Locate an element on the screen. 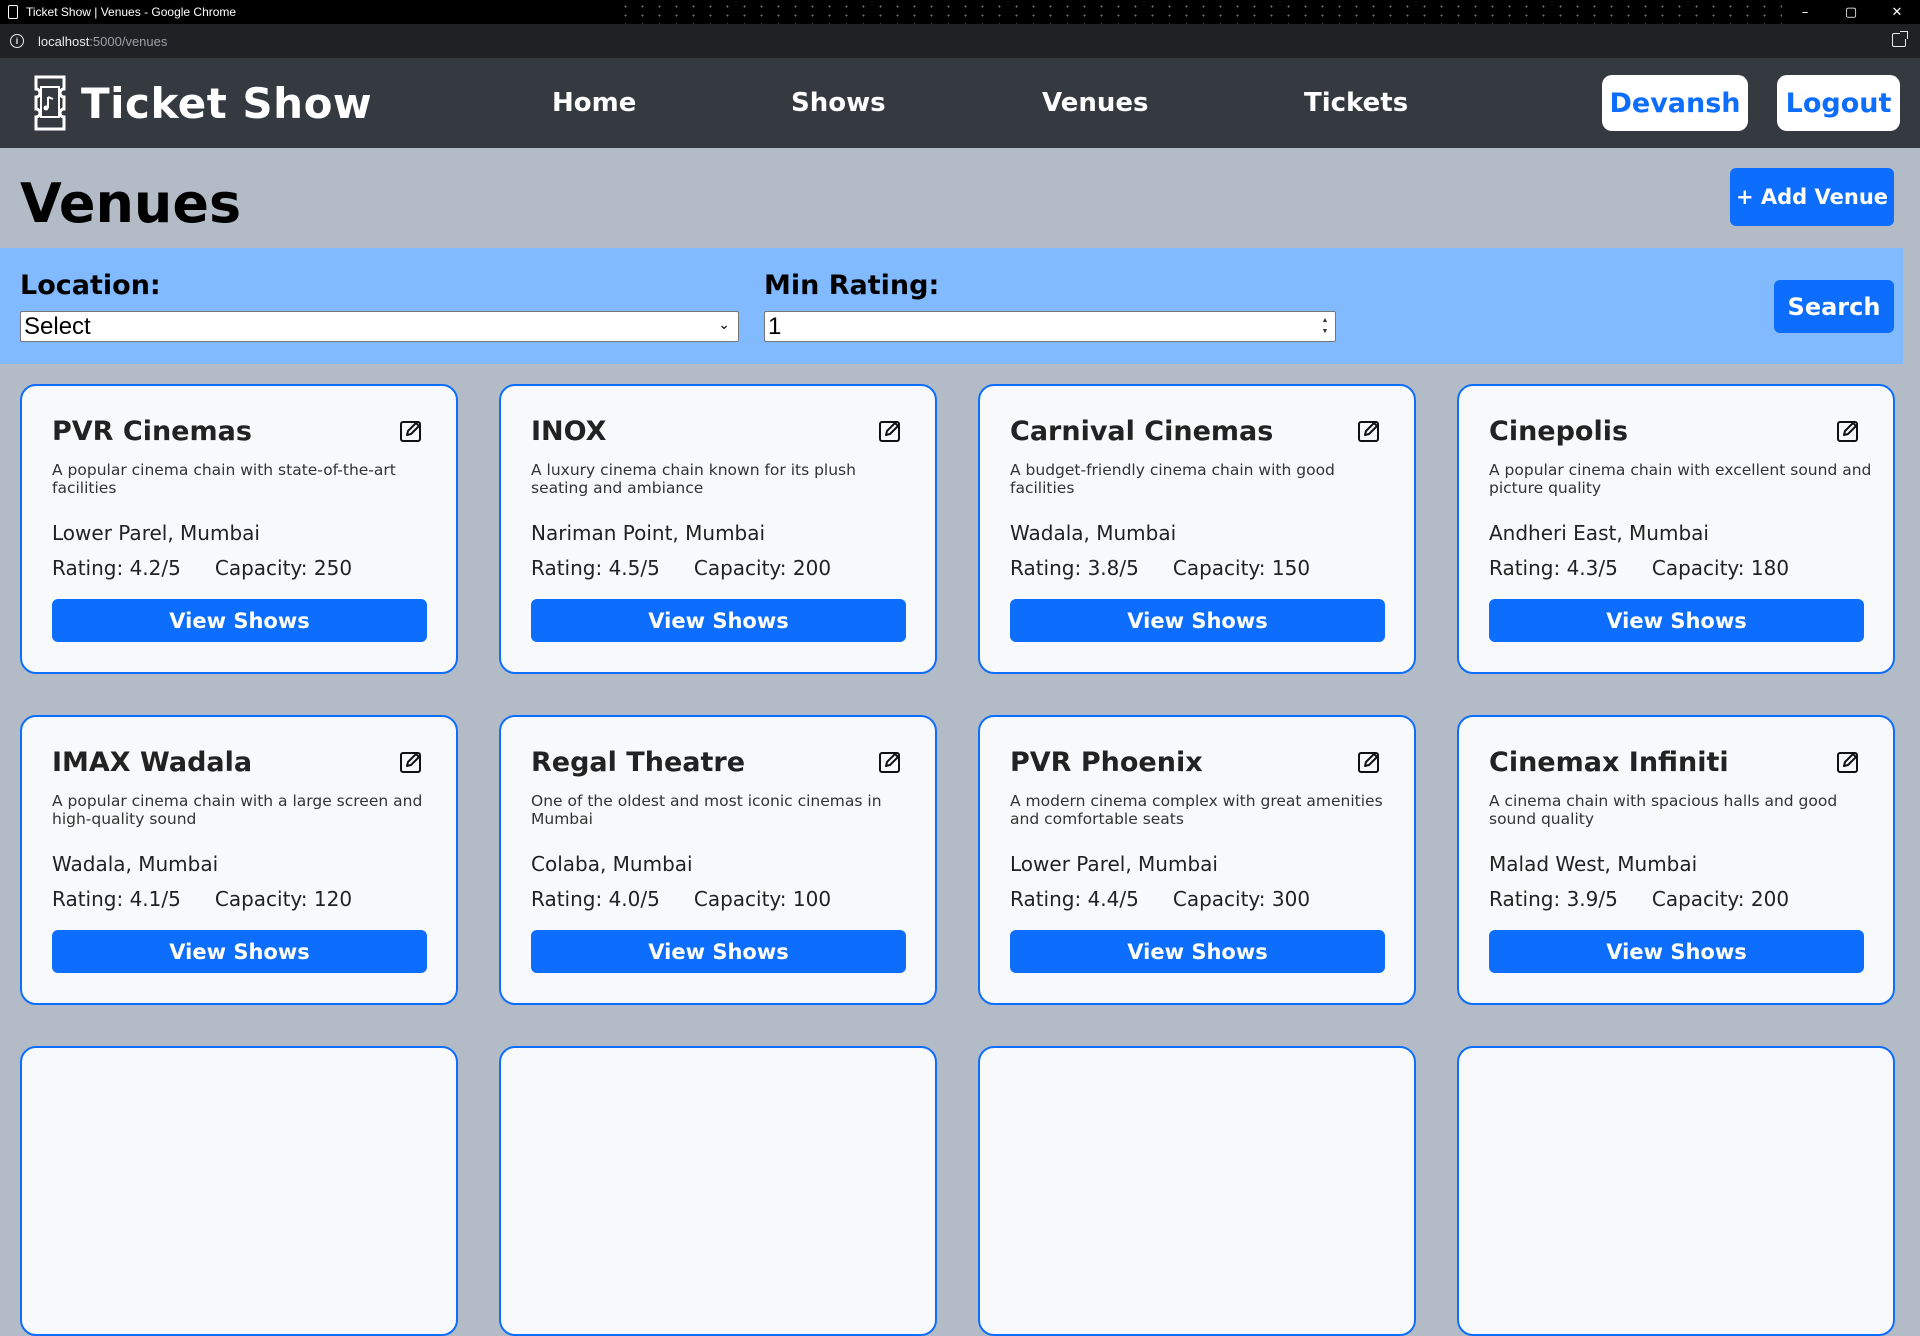  venue-rating: Rating: 4.2/5 is located at coordinates (116, 568).